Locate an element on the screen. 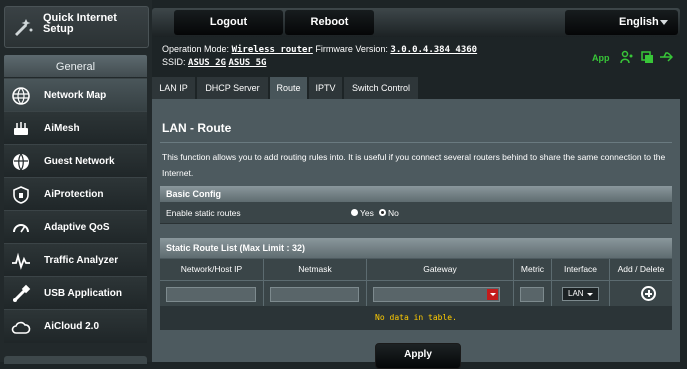 Image resolution: width=687 pixels, height=369 pixels. copy-icon is located at coordinates (647, 57).